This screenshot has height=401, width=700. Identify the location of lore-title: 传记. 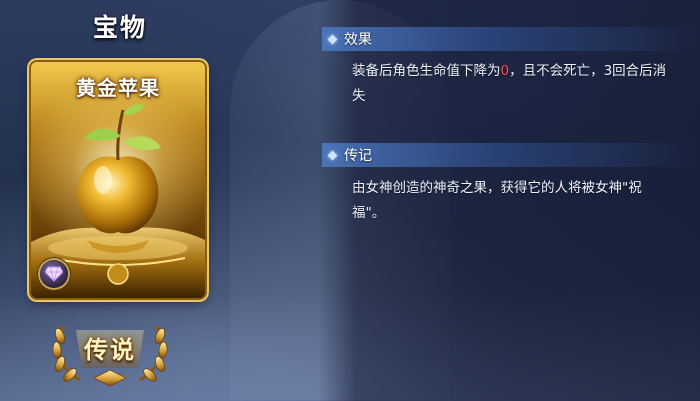
(358, 156).